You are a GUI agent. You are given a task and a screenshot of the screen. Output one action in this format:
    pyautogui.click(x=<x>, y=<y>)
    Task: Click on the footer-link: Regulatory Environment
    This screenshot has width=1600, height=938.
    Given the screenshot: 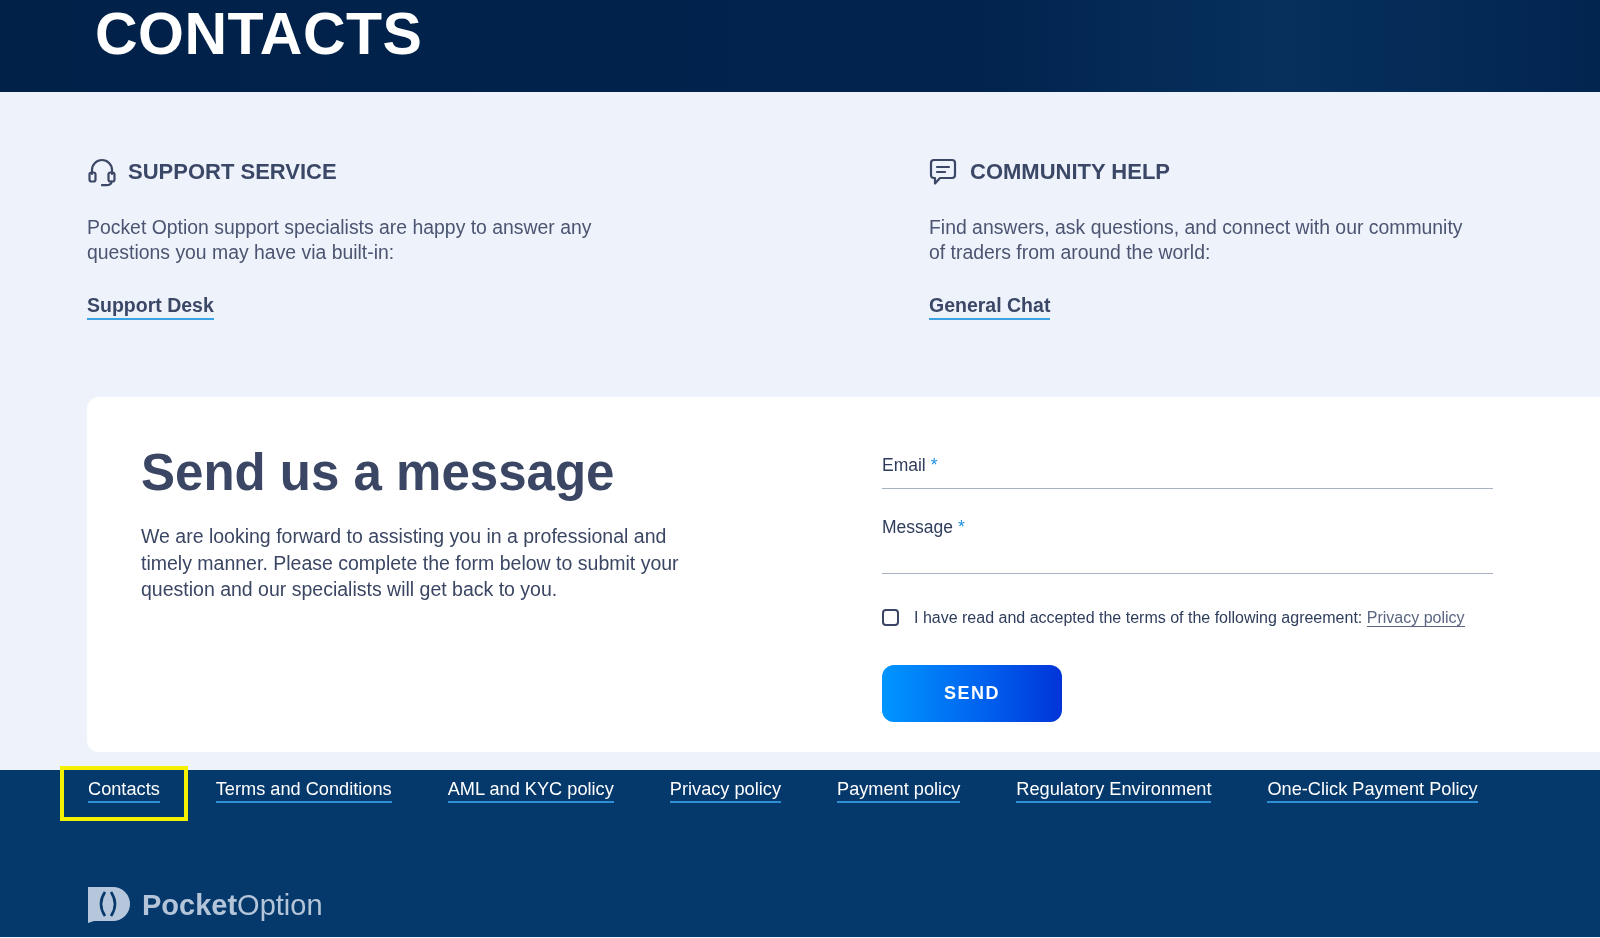 What is the action you would take?
    pyautogui.click(x=1114, y=791)
    